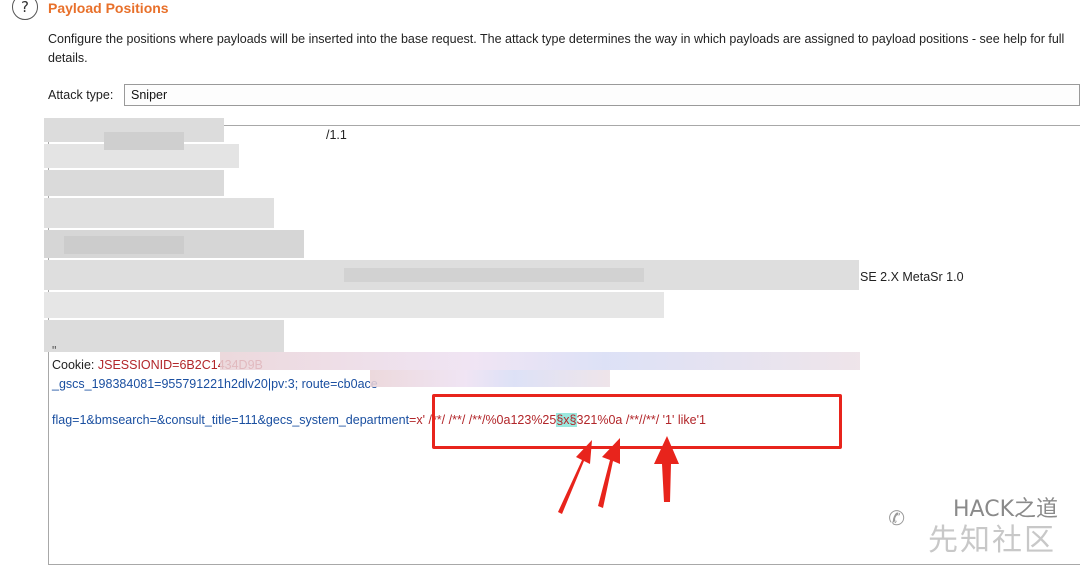 The height and width of the screenshot is (565, 1080). I want to click on annotation-arrows, so click(618, 475).